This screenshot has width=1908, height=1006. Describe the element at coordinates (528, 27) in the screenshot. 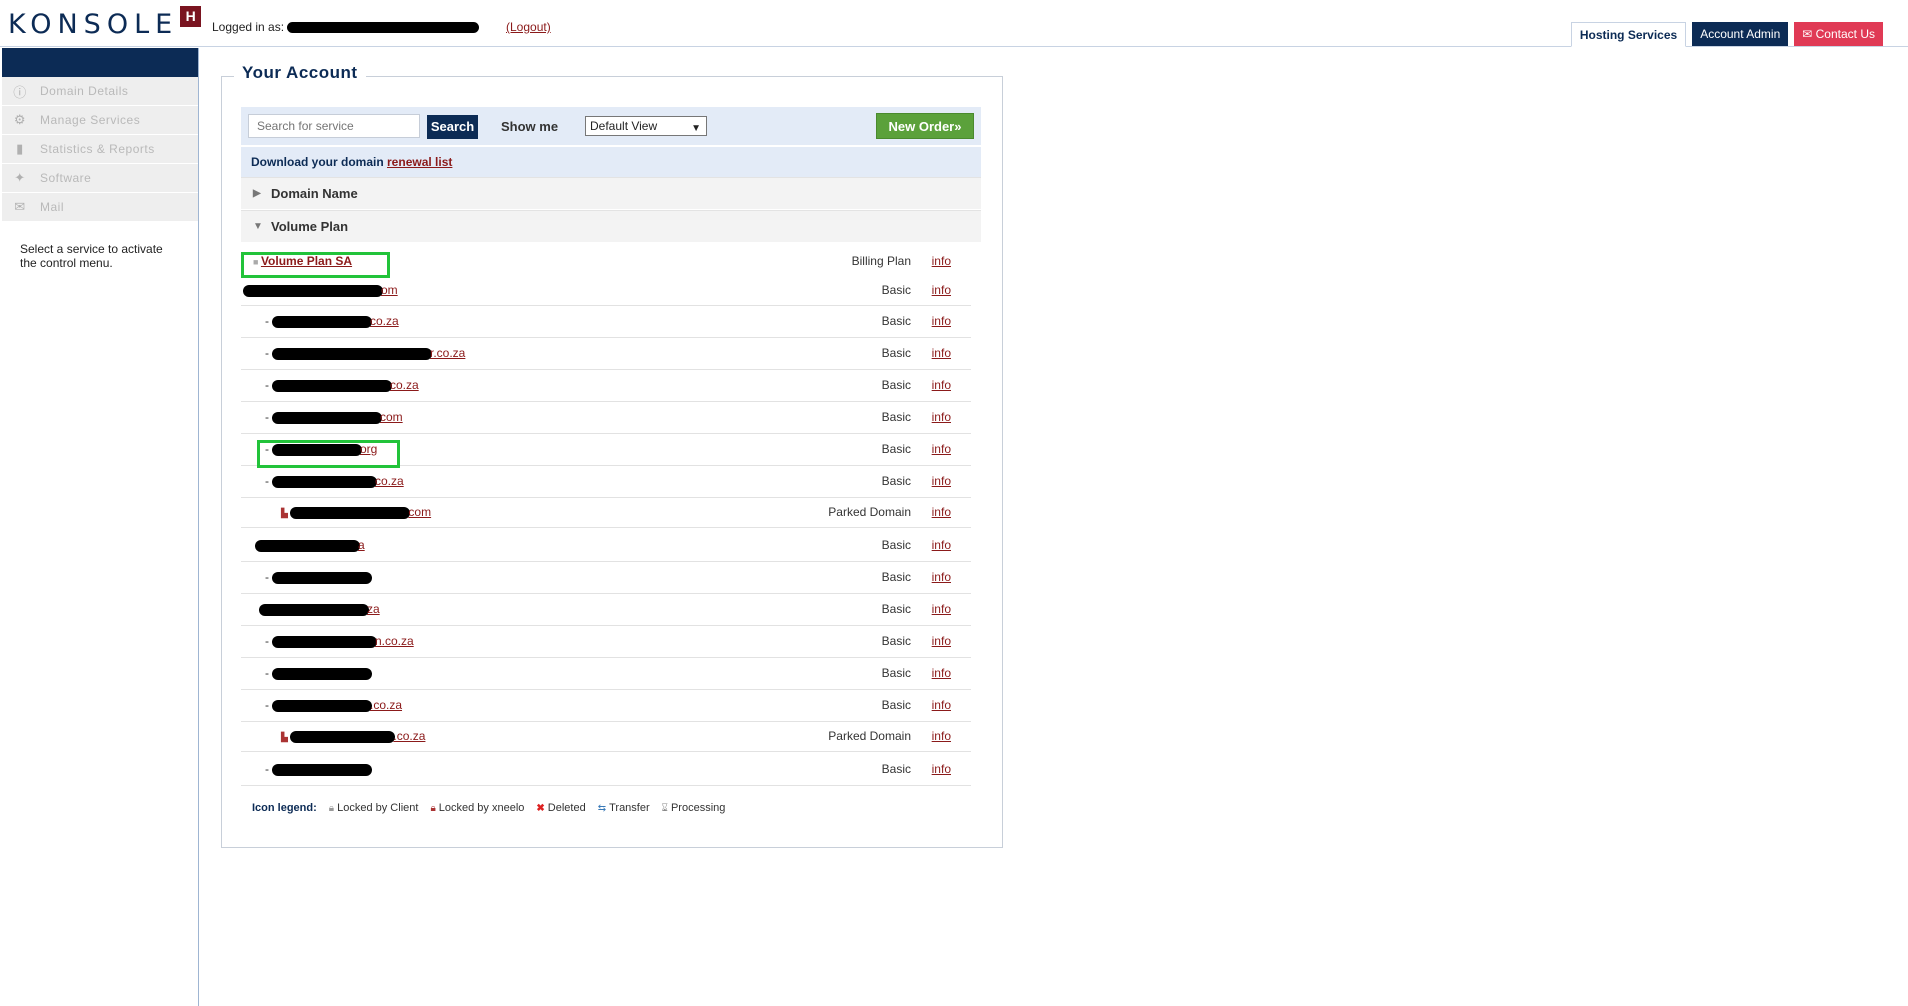

I see `logout-link: (Logout)` at that location.